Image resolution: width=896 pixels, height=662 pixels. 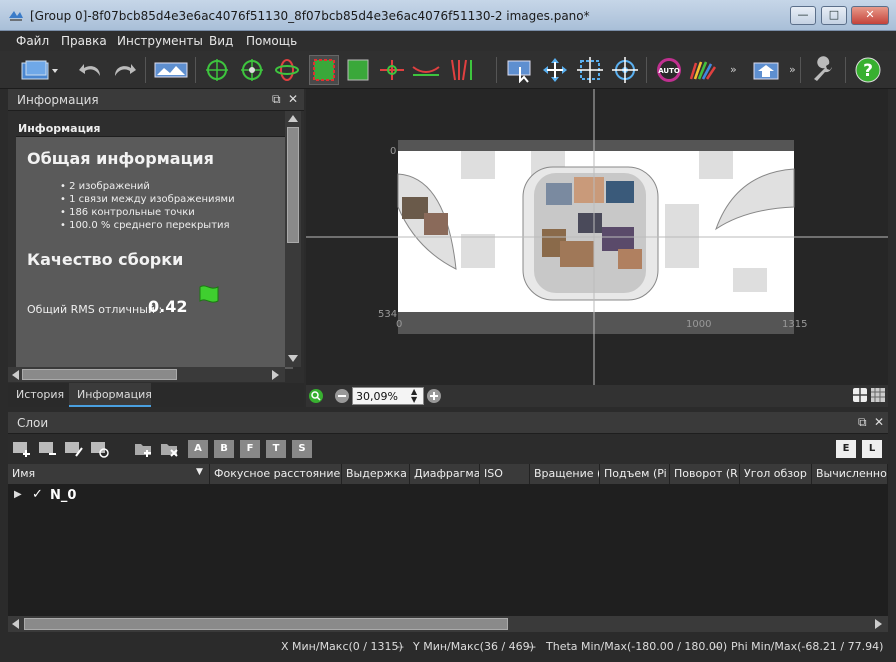 I want to click on visibility-checkbox: ✓, so click(x=37, y=494).